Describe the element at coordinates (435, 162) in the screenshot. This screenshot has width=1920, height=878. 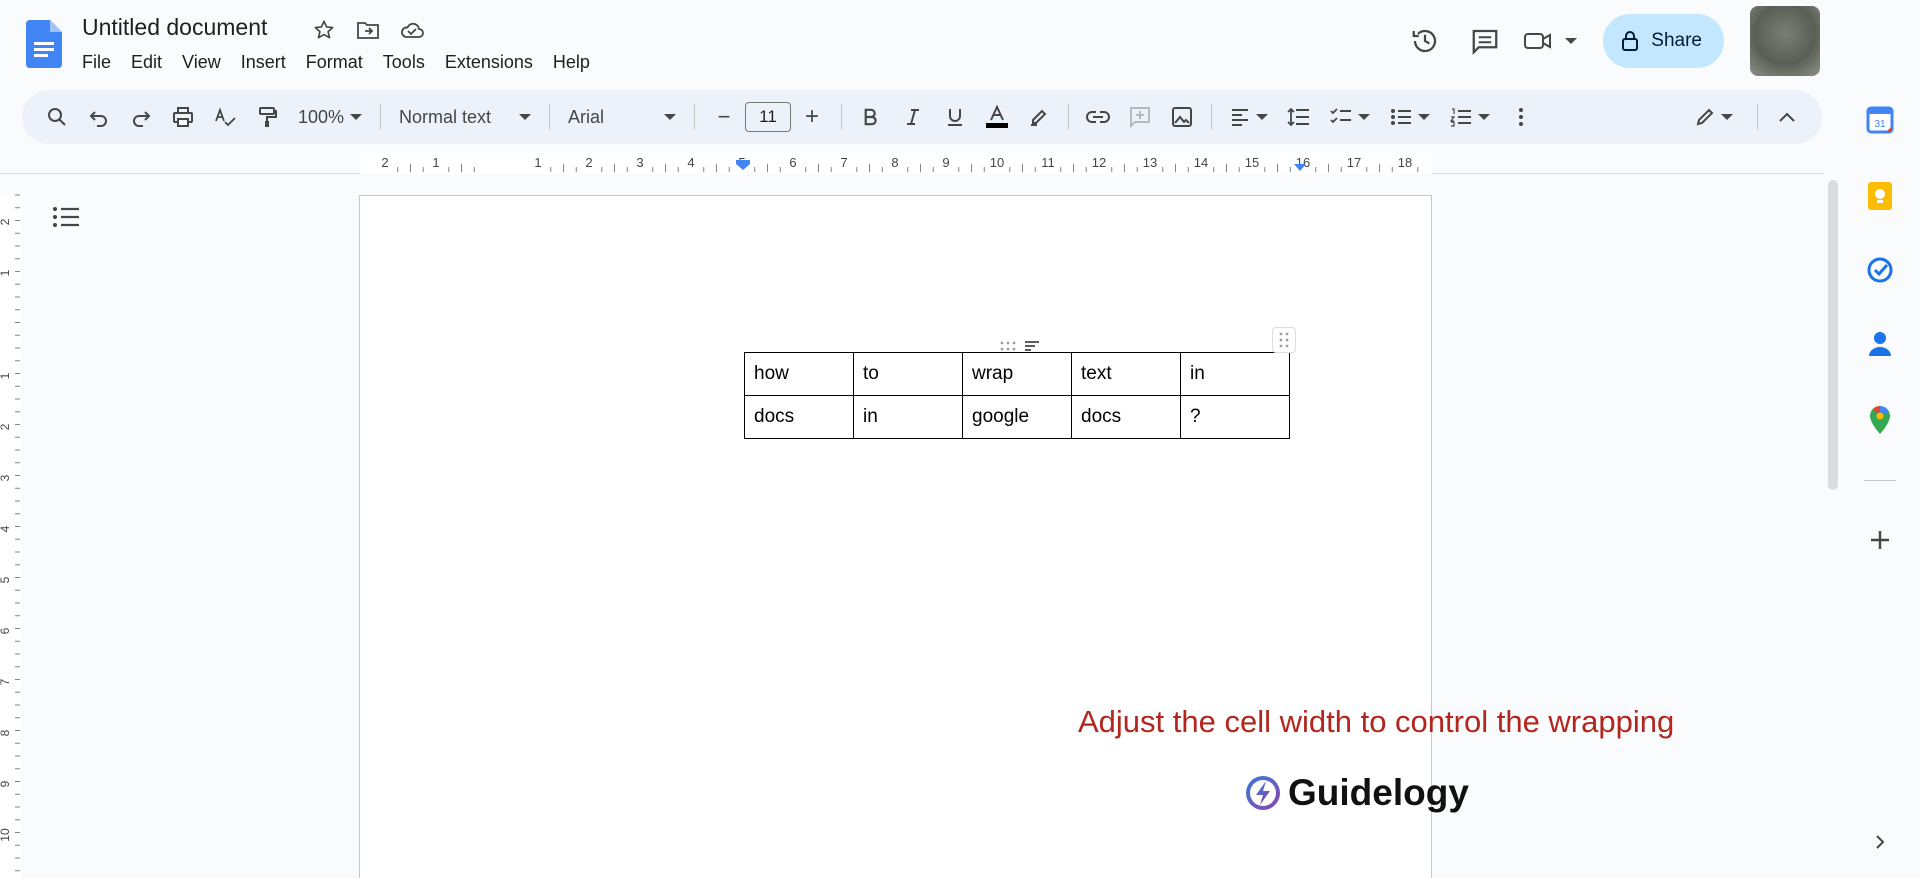
I see `ruler-tick-label: 1` at that location.